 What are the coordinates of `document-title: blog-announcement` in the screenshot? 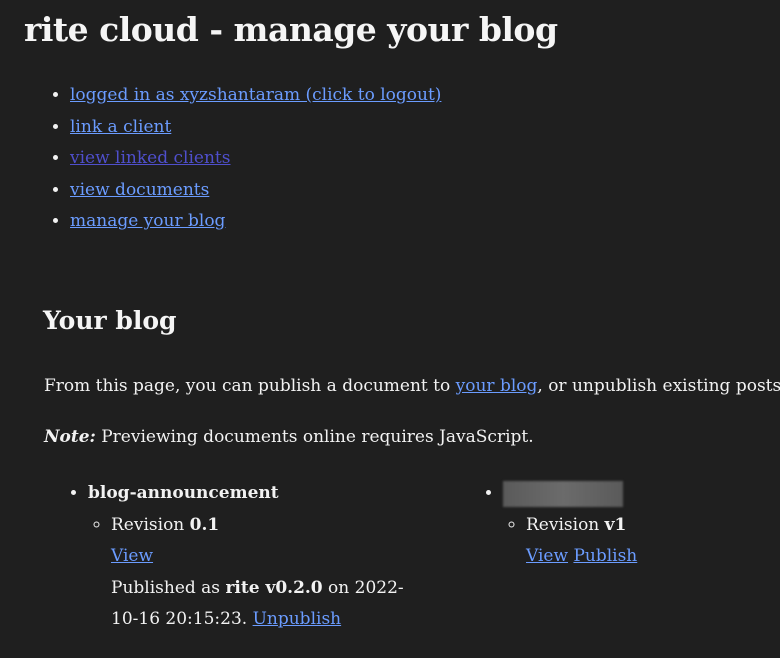 It's located at (183, 493).